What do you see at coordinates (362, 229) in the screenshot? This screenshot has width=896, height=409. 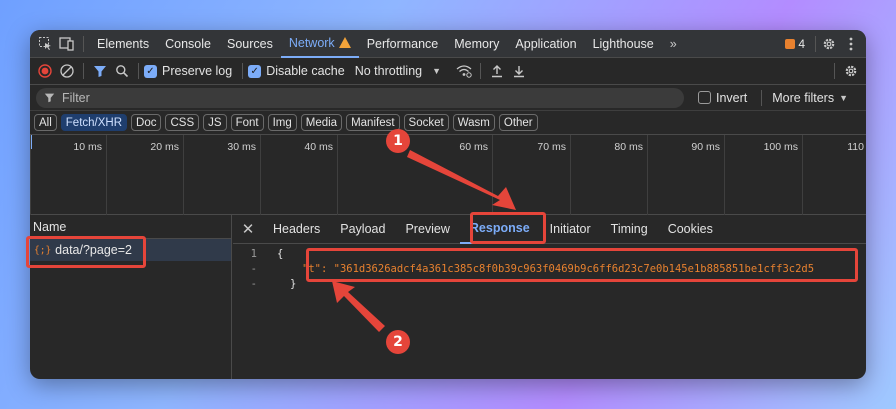 I see `tab-payload: Payload` at bounding box center [362, 229].